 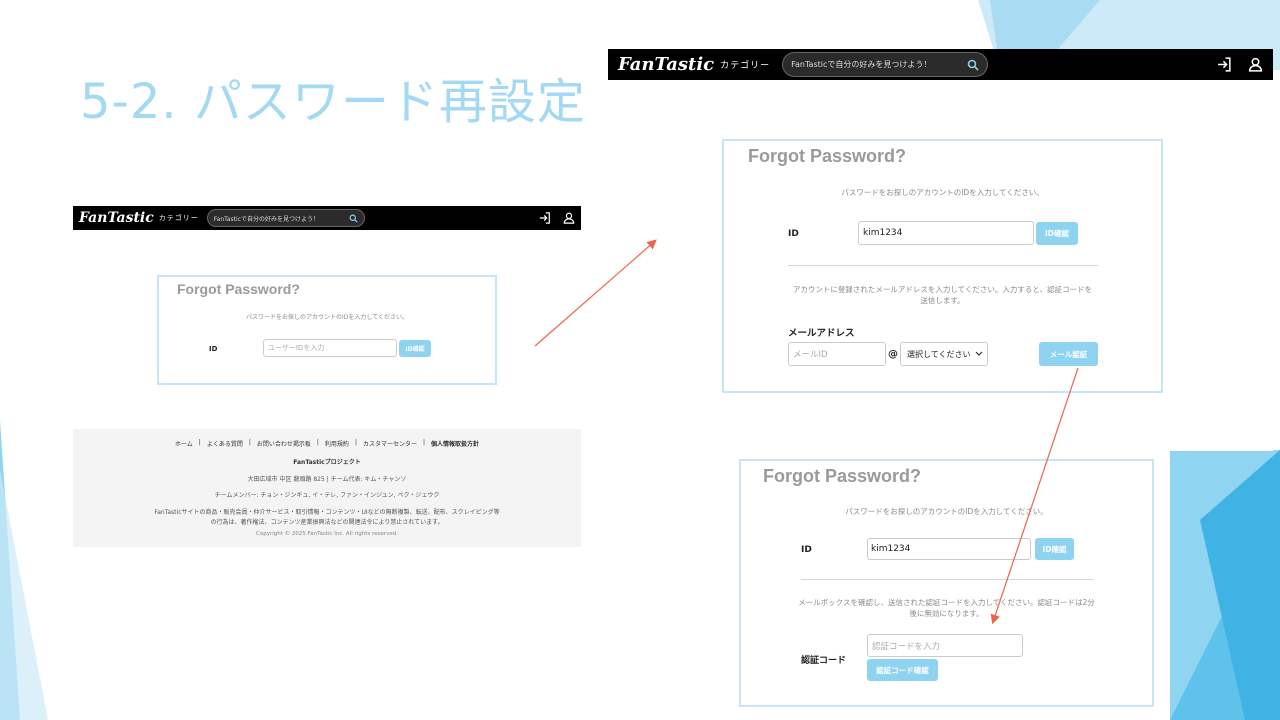 I want to click on email-instruction-1: アカウントに登録されたメールアドレスを入力してください。入力すると、認証コードを, so click(x=942, y=289).